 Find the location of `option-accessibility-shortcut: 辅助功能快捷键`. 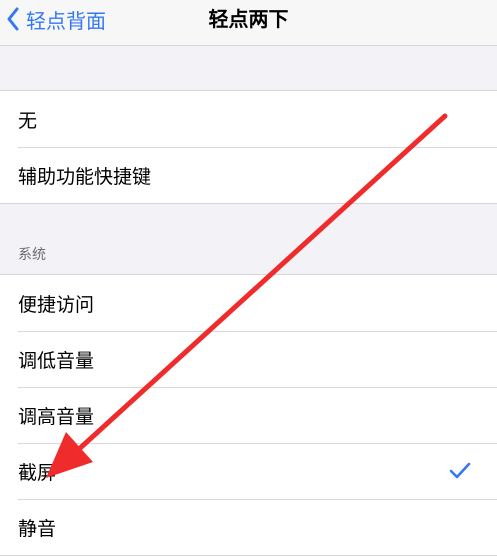

option-accessibility-shortcut: 辅助功能快捷键 is located at coordinates (248, 175).